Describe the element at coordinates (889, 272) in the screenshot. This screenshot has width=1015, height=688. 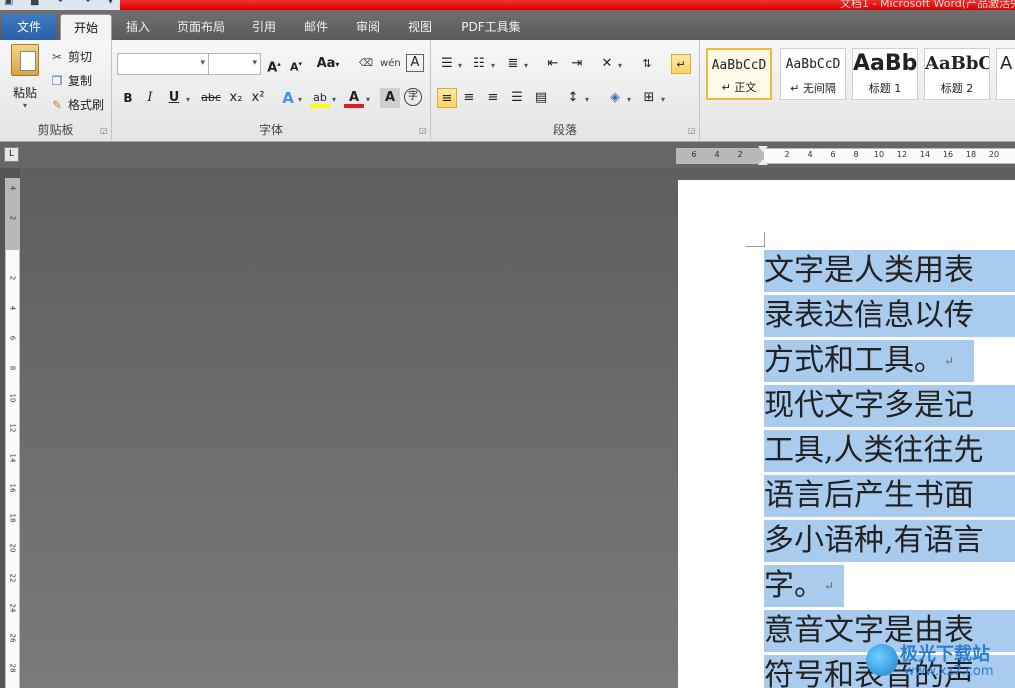
I see `text-line: 文字是人类用表` at that location.